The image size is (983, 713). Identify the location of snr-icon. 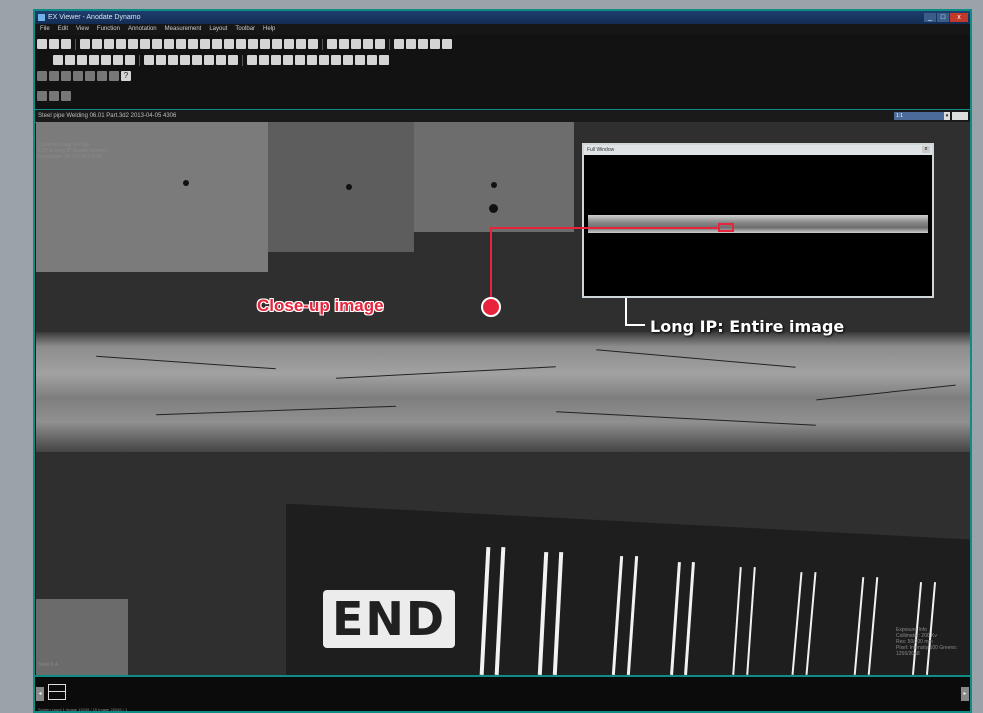
(221, 60).